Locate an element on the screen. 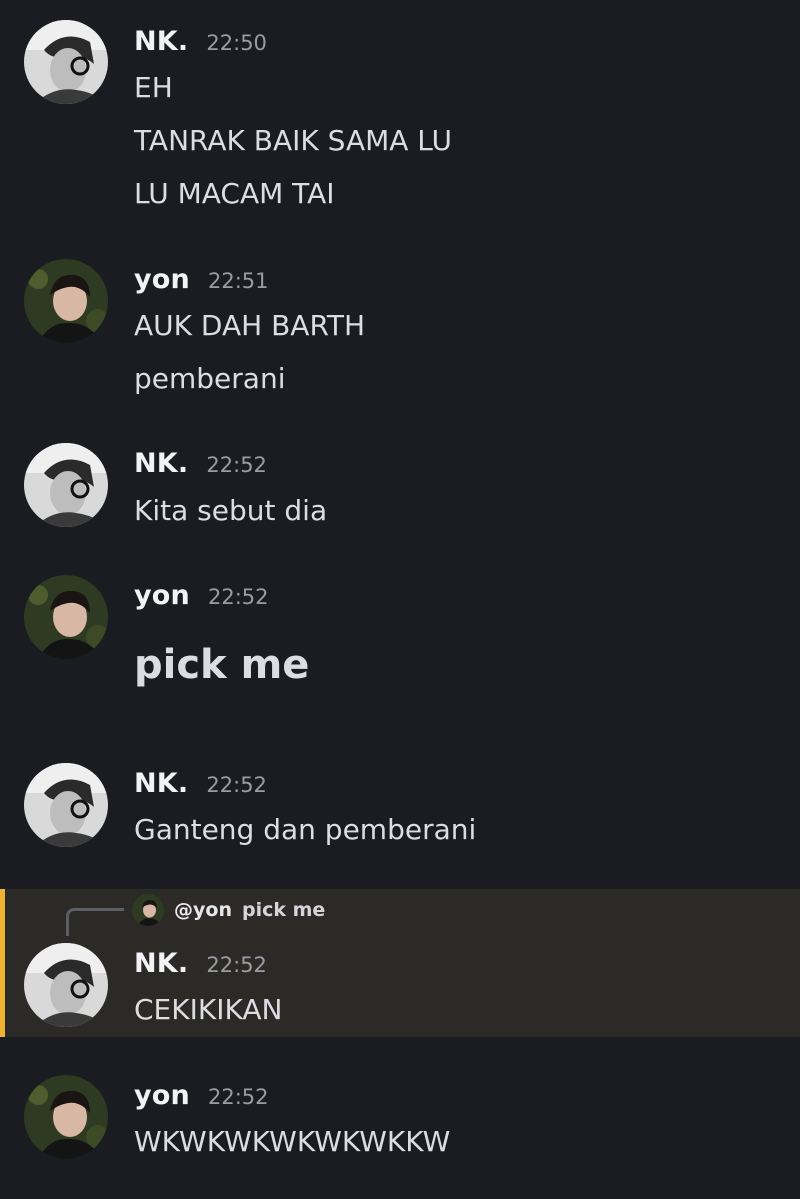 The width and height of the screenshot is (800, 1199). message-text: LU MACAM TAI is located at coordinates (234, 193).